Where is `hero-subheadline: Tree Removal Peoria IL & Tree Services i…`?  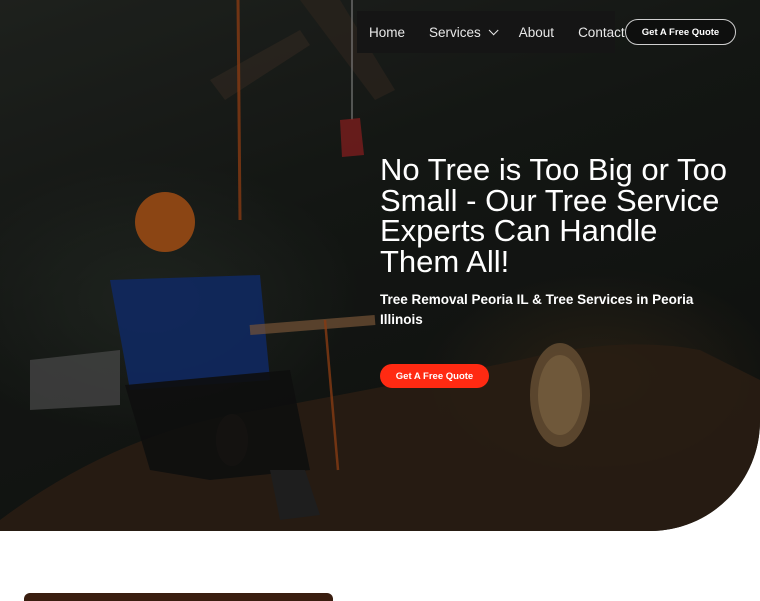 hero-subheadline: Tree Removal Peoria IL & Tree Services i… is located at coordinates (537, 309).